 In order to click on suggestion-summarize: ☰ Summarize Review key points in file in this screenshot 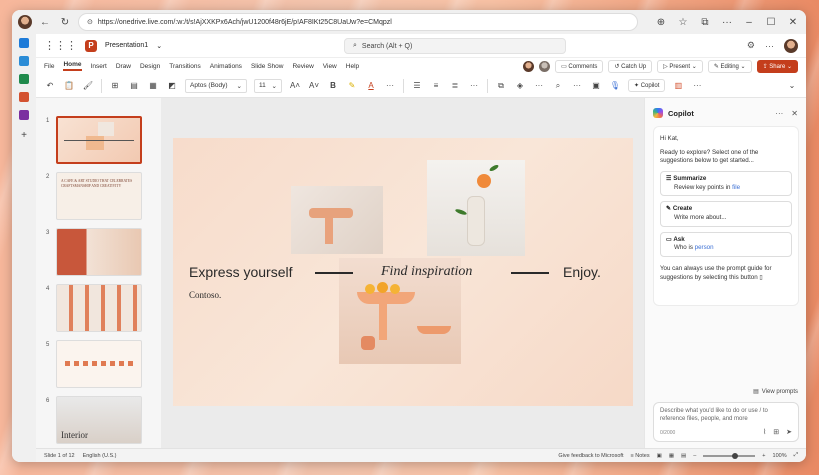, I will do `click(726, 184)`.